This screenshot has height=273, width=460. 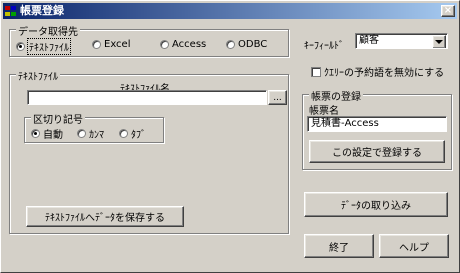 What do you see at coordinates (324, 46) in the screenshot?
I see `key-field-label: ｷｰﾌｨｰﾙﾄﾞ` at bounding box center [324, 46].